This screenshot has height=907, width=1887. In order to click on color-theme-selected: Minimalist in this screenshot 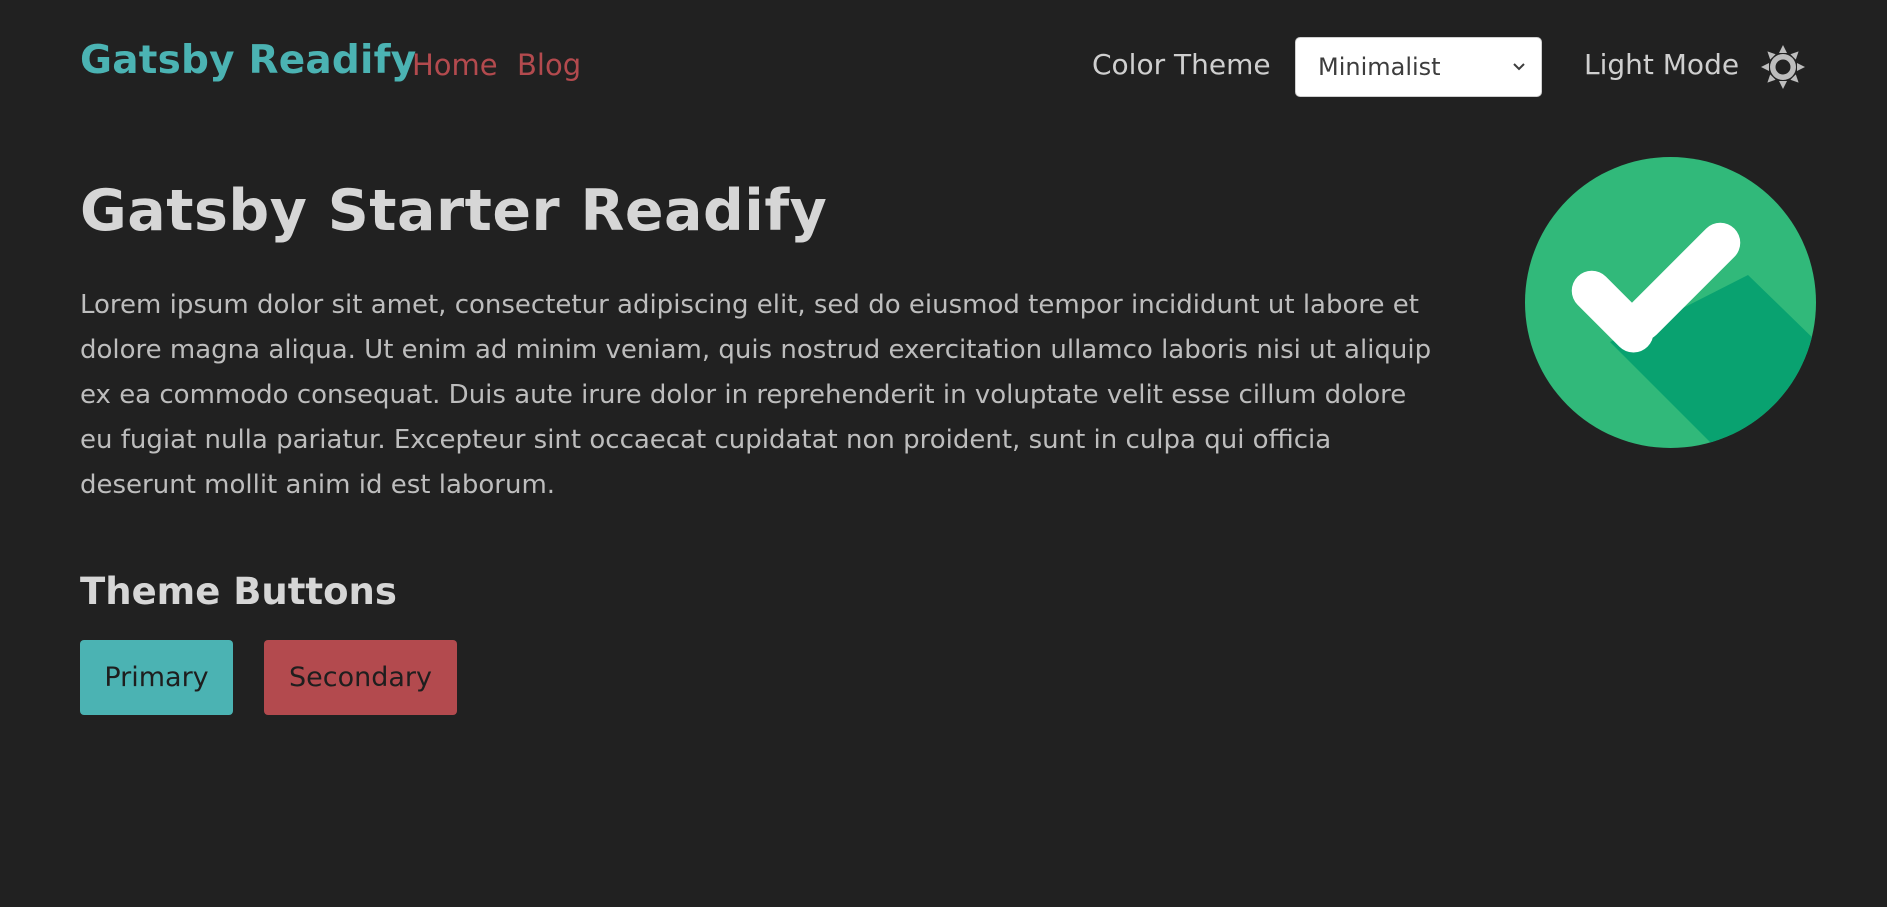, I will do `click(1379, 67)`.